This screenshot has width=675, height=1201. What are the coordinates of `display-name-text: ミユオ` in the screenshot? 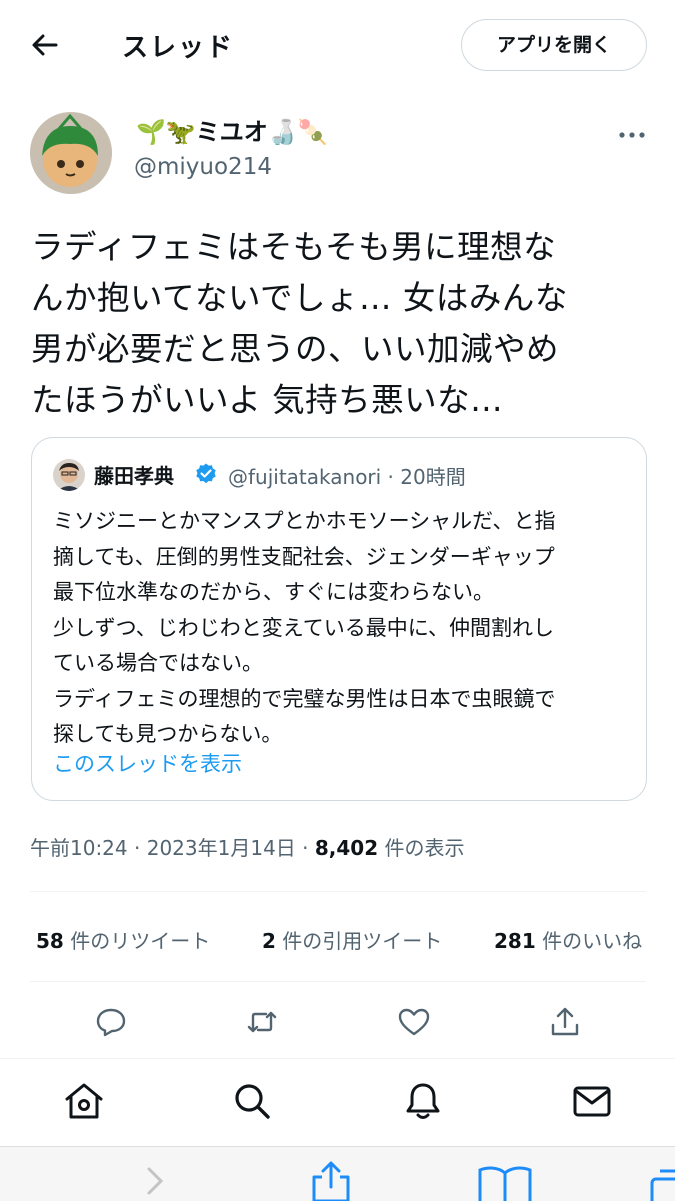 It's located at (231, 132).